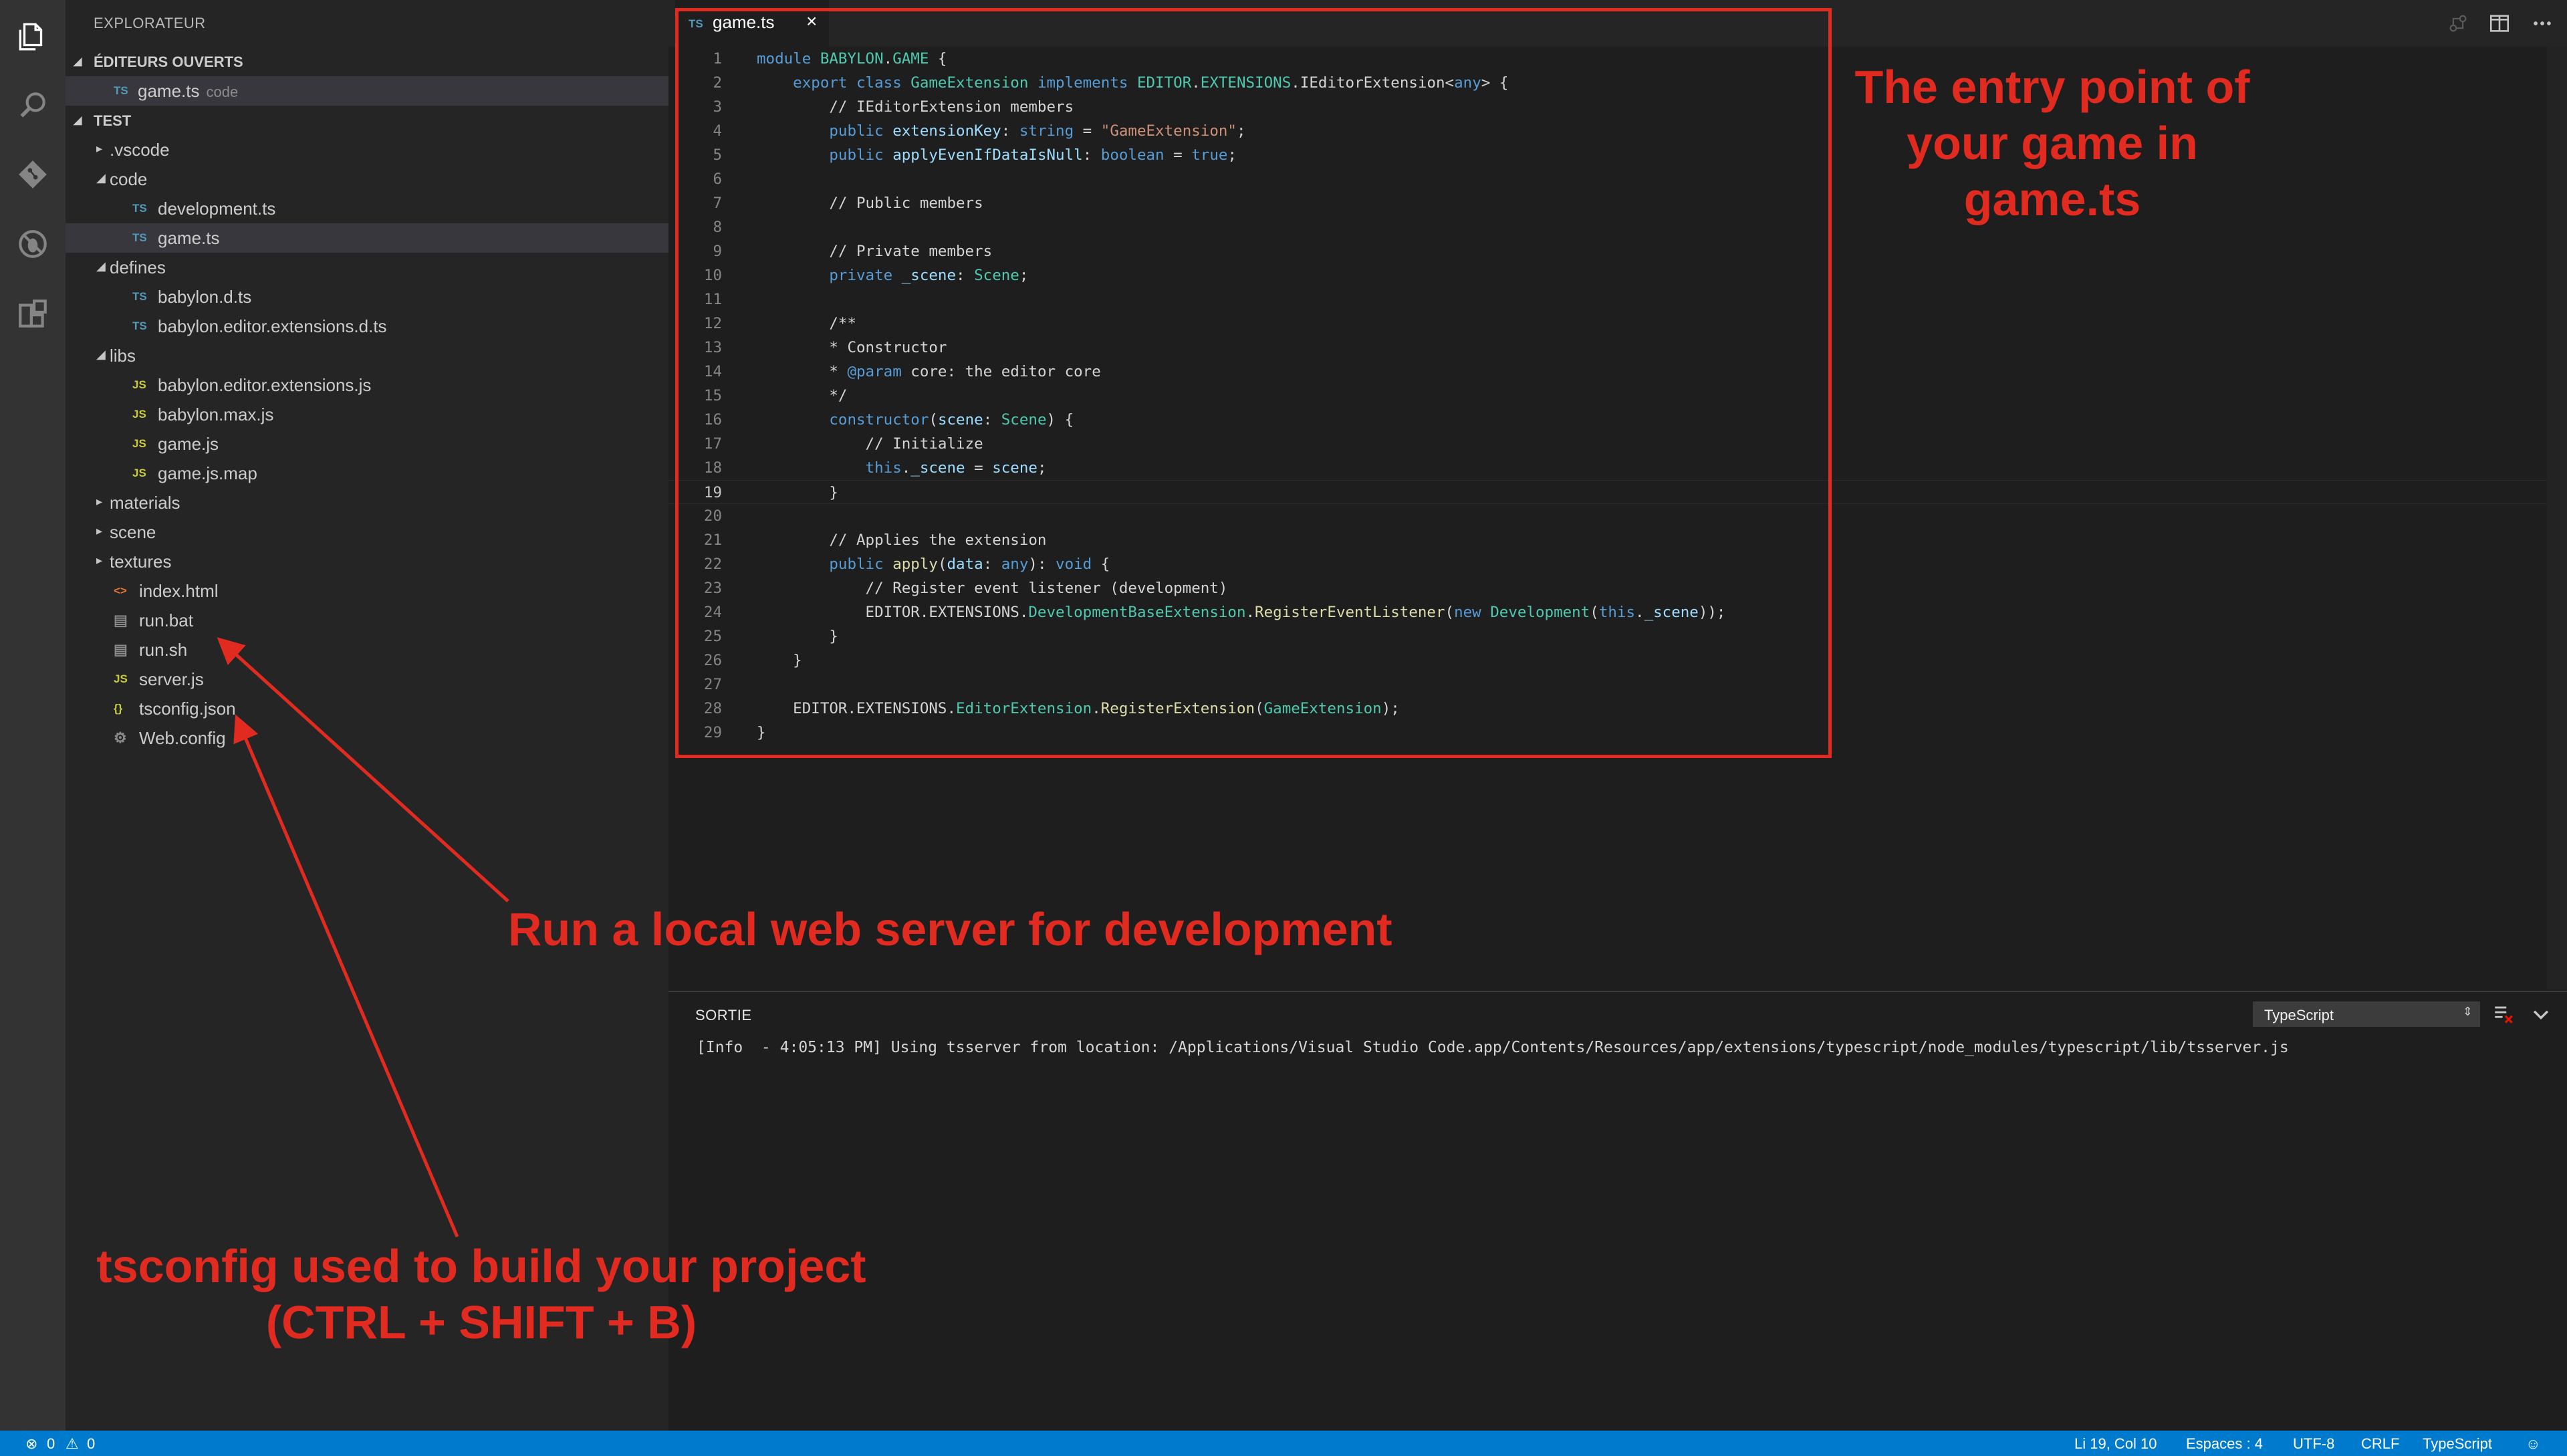 This screenshot has width=2567, height=1456. What do you see at coordinates (207, 473) in the screenshot?
I see `file-name: game.js.map` at bounding box center [207, 473].